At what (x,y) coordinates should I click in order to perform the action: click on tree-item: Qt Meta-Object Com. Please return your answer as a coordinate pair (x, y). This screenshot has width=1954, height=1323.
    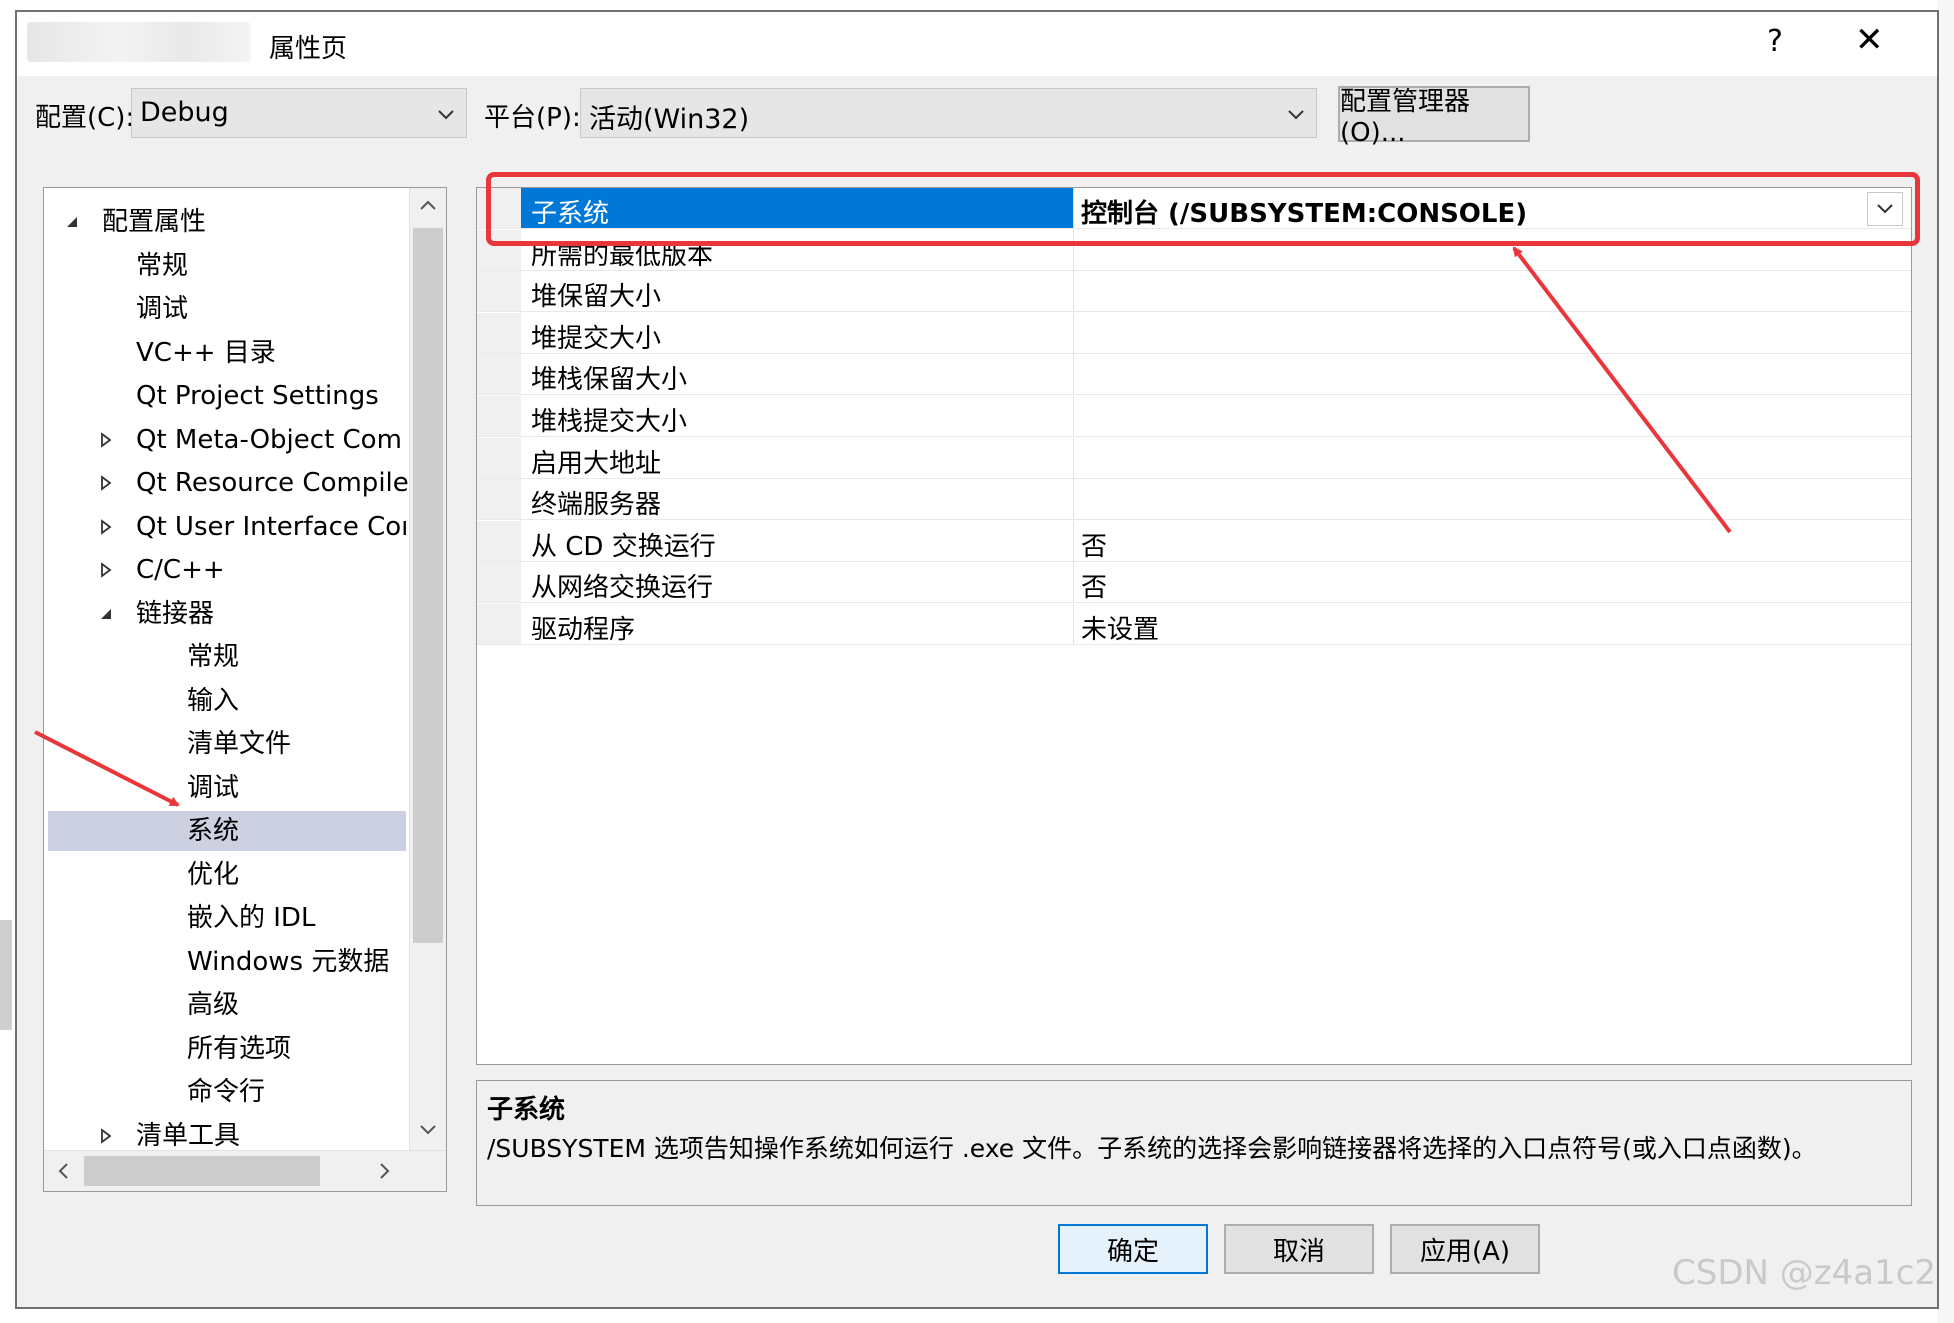
    Looking at the image, I should click on (225, 440).